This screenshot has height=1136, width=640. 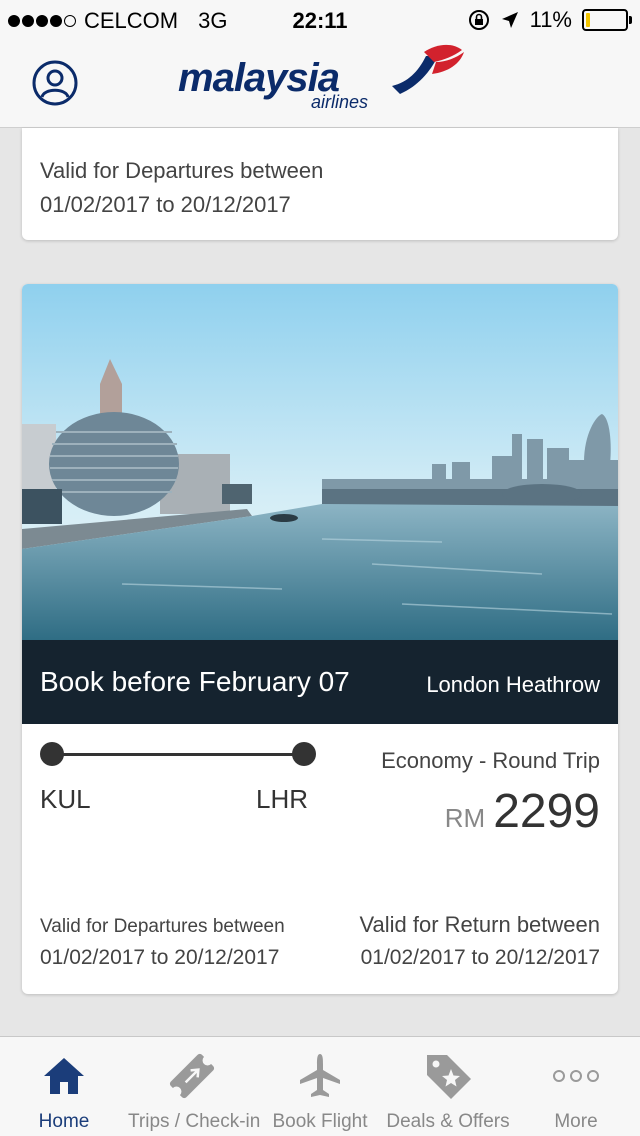 What do you see at coordinates (546, 811) in the screenshot?
I see `price-amount: 2299` at bounding box center [546, 811].